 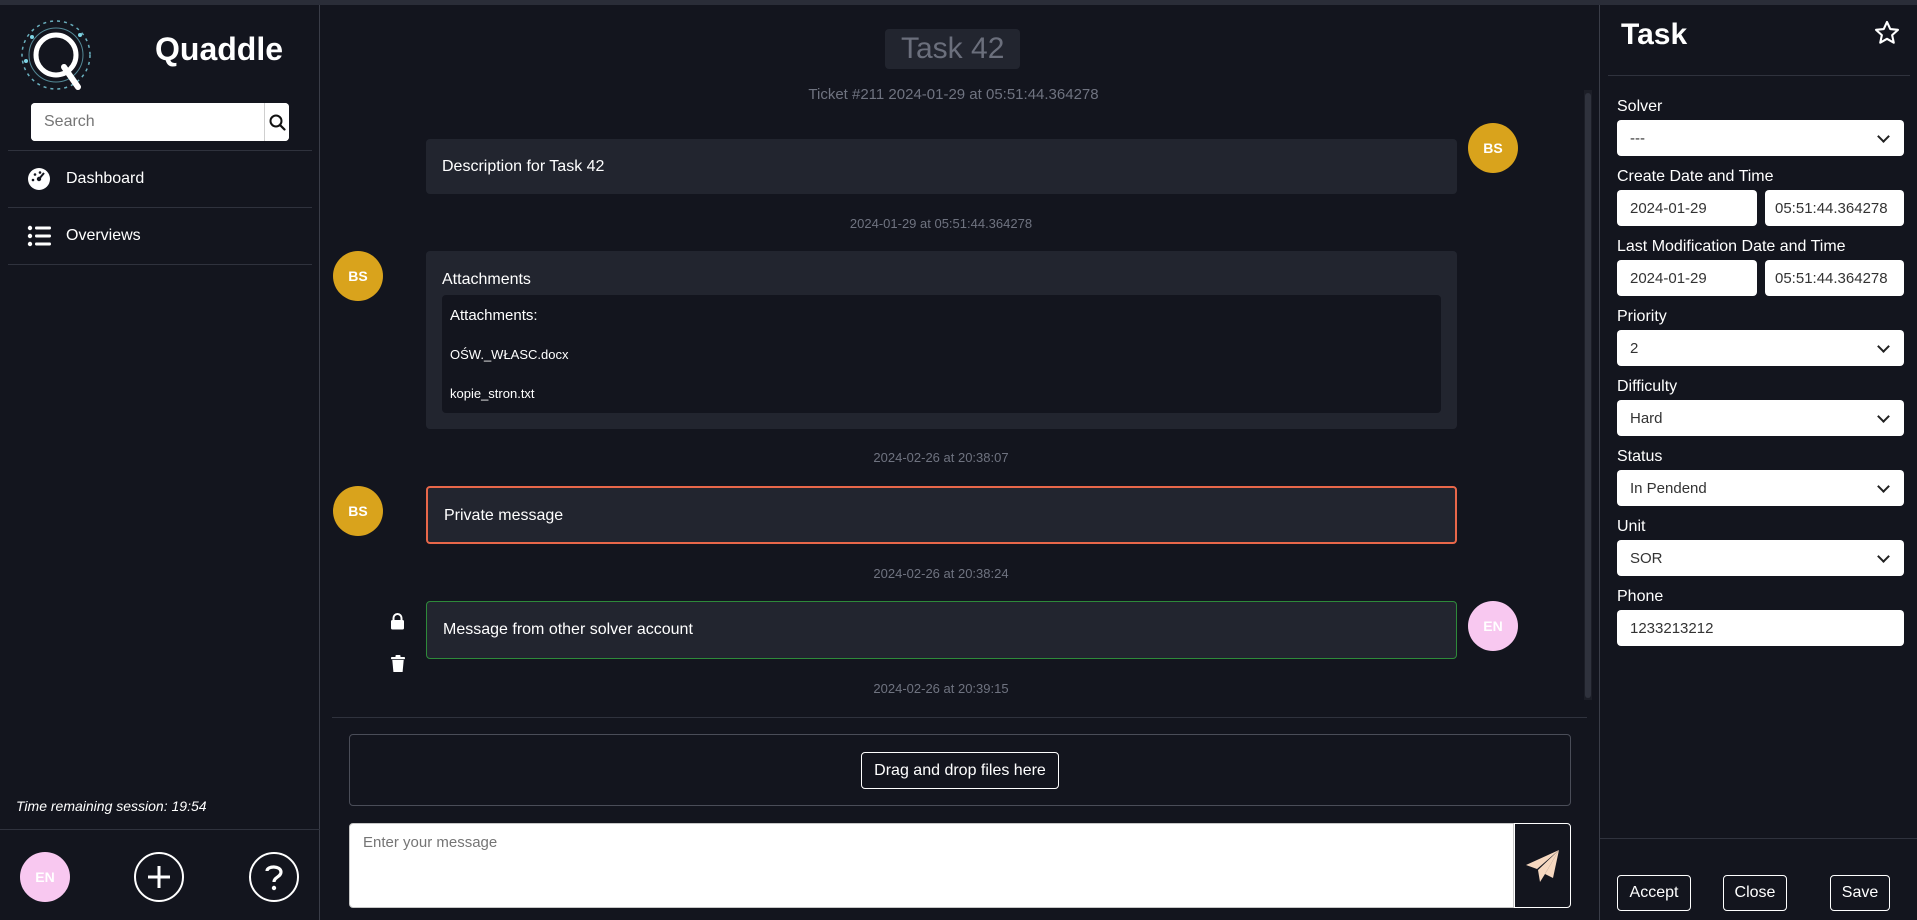 I want to click on quaddle-logo, so click(x=54, y=56).